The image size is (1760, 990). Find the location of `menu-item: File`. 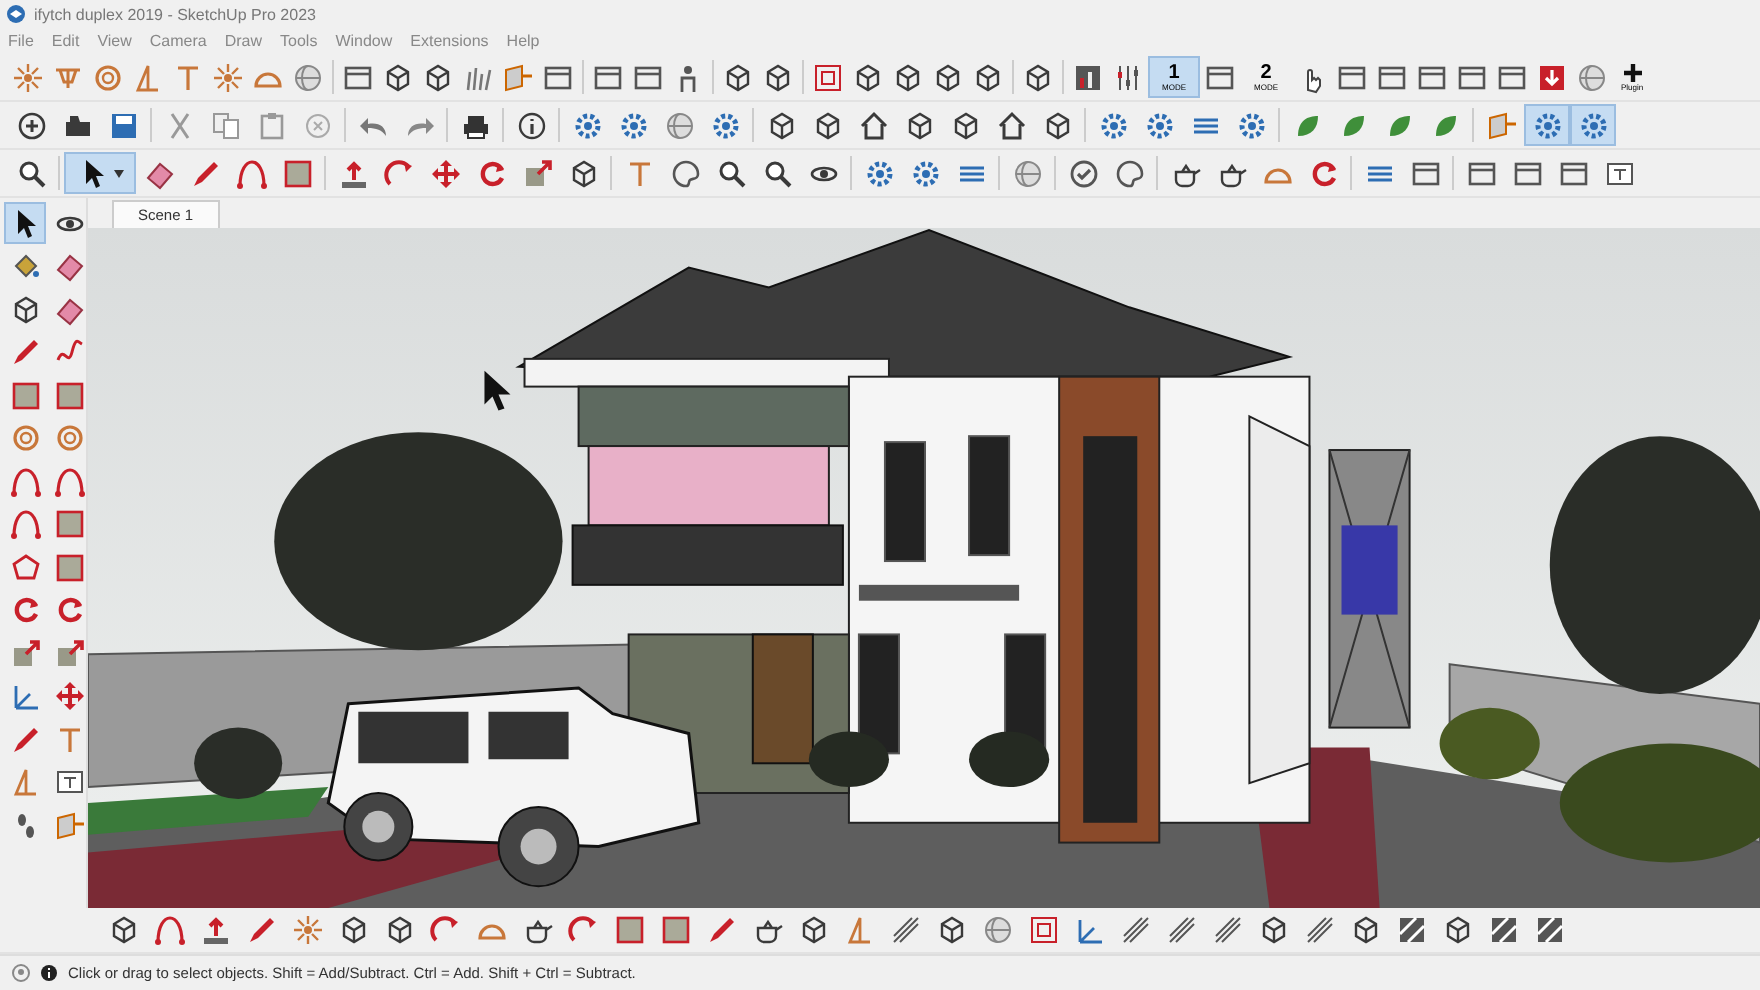

menu-item: File is located at coordinates (21, 41).